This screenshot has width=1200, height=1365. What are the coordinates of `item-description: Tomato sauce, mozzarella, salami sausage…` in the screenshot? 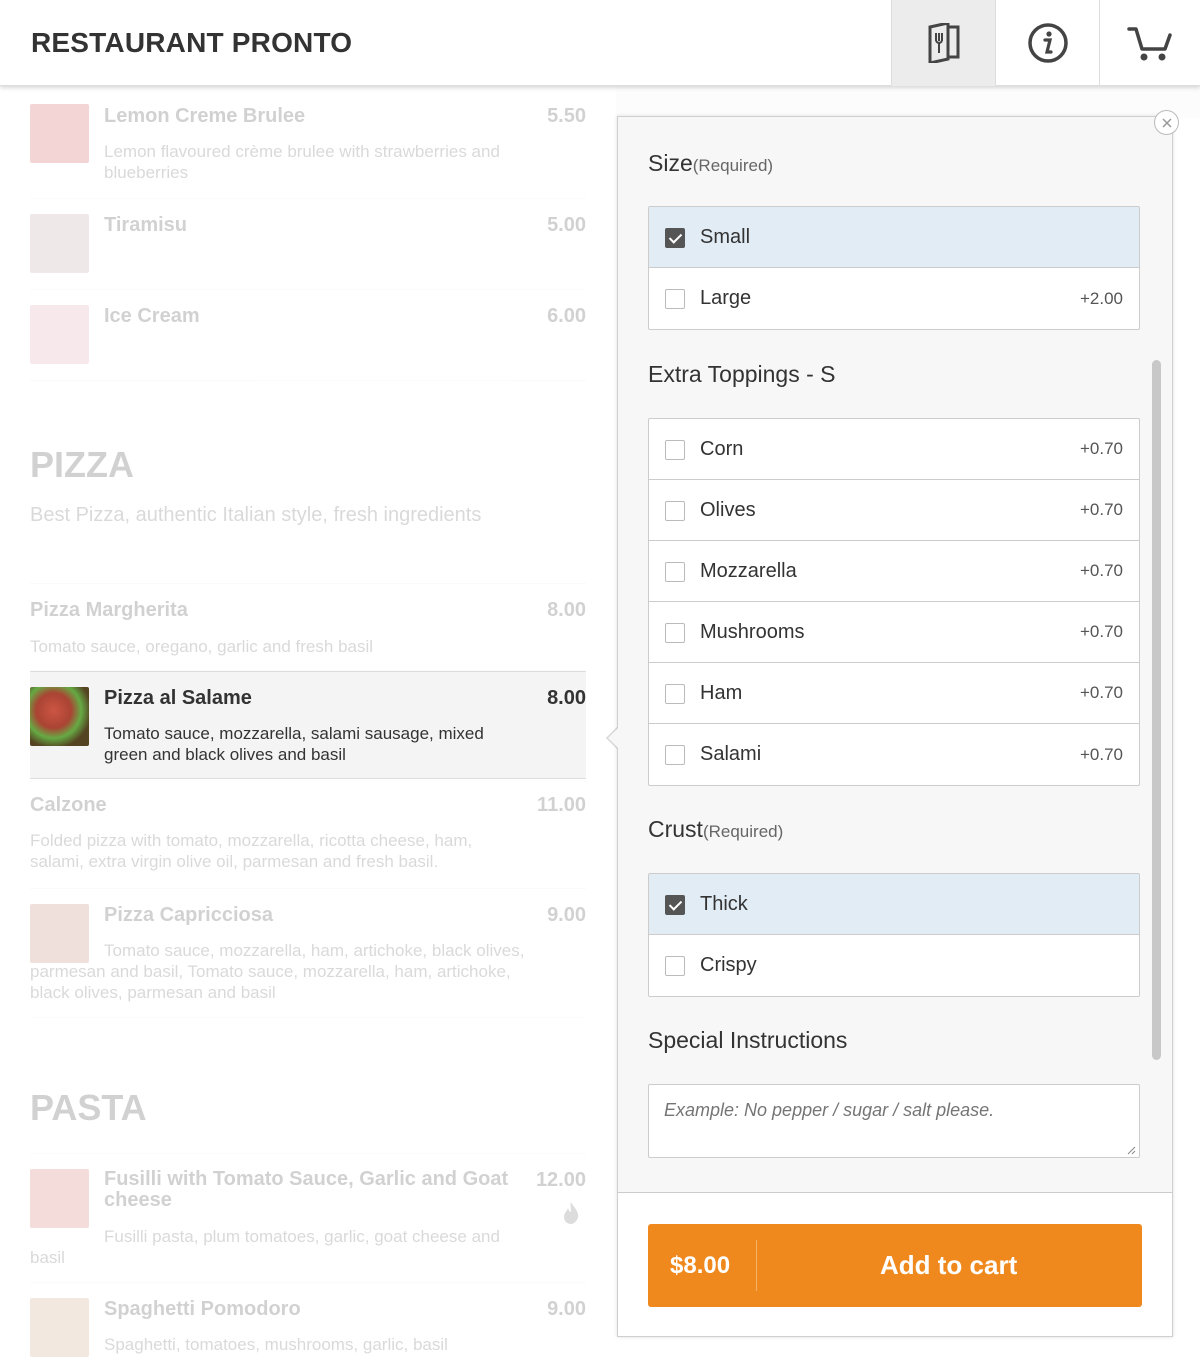 It's located at (294, 744).